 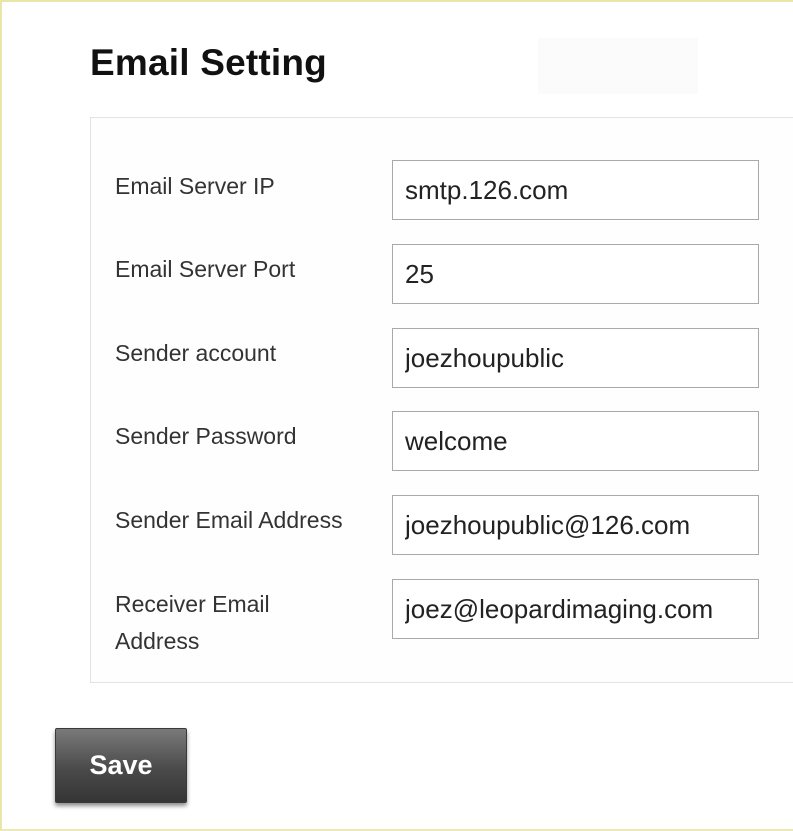 What do you see at coordinates (575, 441) in the screenshot?
I see `sender-password-input` at bounding box center [575, 441].